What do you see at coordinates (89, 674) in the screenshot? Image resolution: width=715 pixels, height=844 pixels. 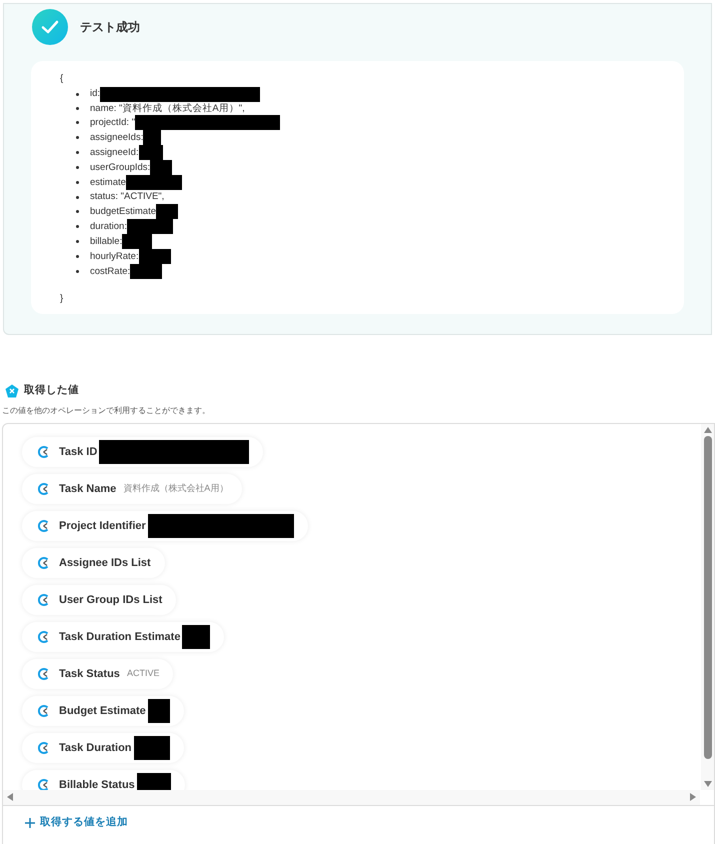 I see `chip-label: Task Status` at bounding box center [89, 674].